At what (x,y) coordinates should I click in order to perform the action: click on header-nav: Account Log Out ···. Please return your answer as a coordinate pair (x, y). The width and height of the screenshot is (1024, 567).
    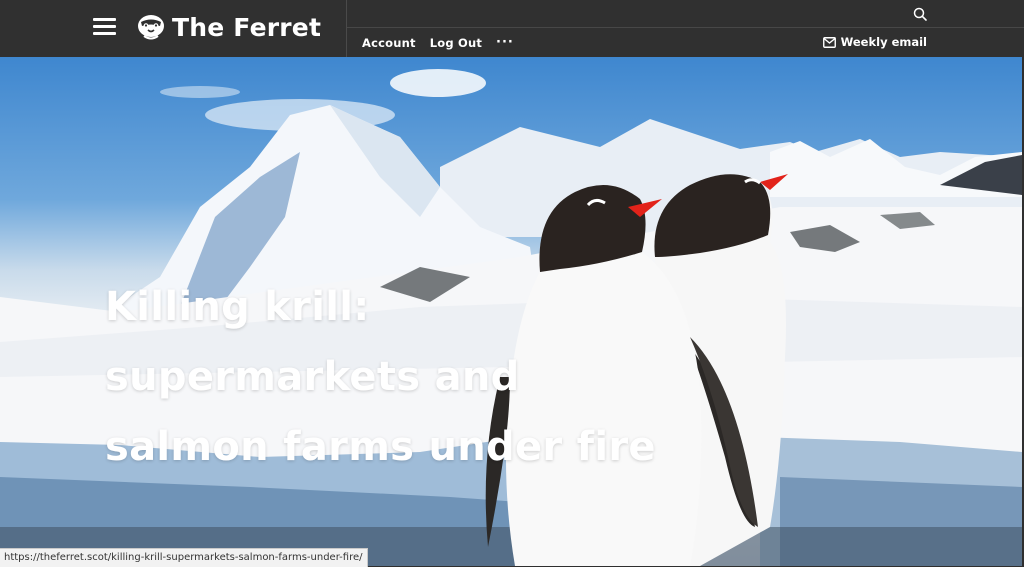
    Looking at the image, I should click on (438, 42).